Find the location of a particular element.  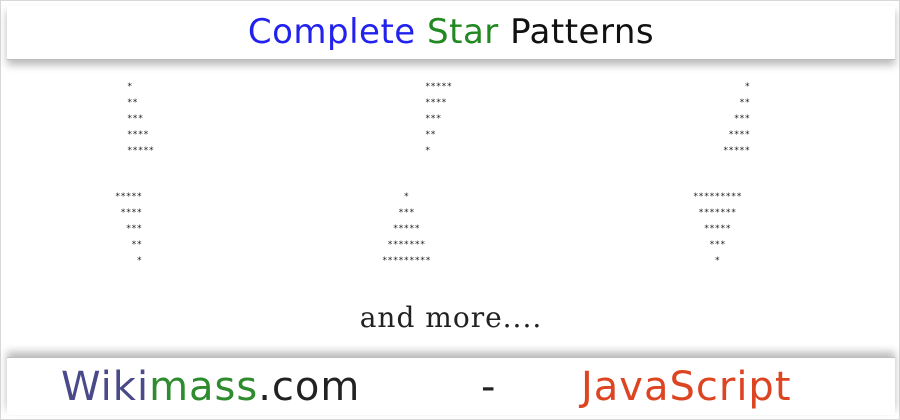

site-brand: Wikimass.com is located at coordinates (210, 387).